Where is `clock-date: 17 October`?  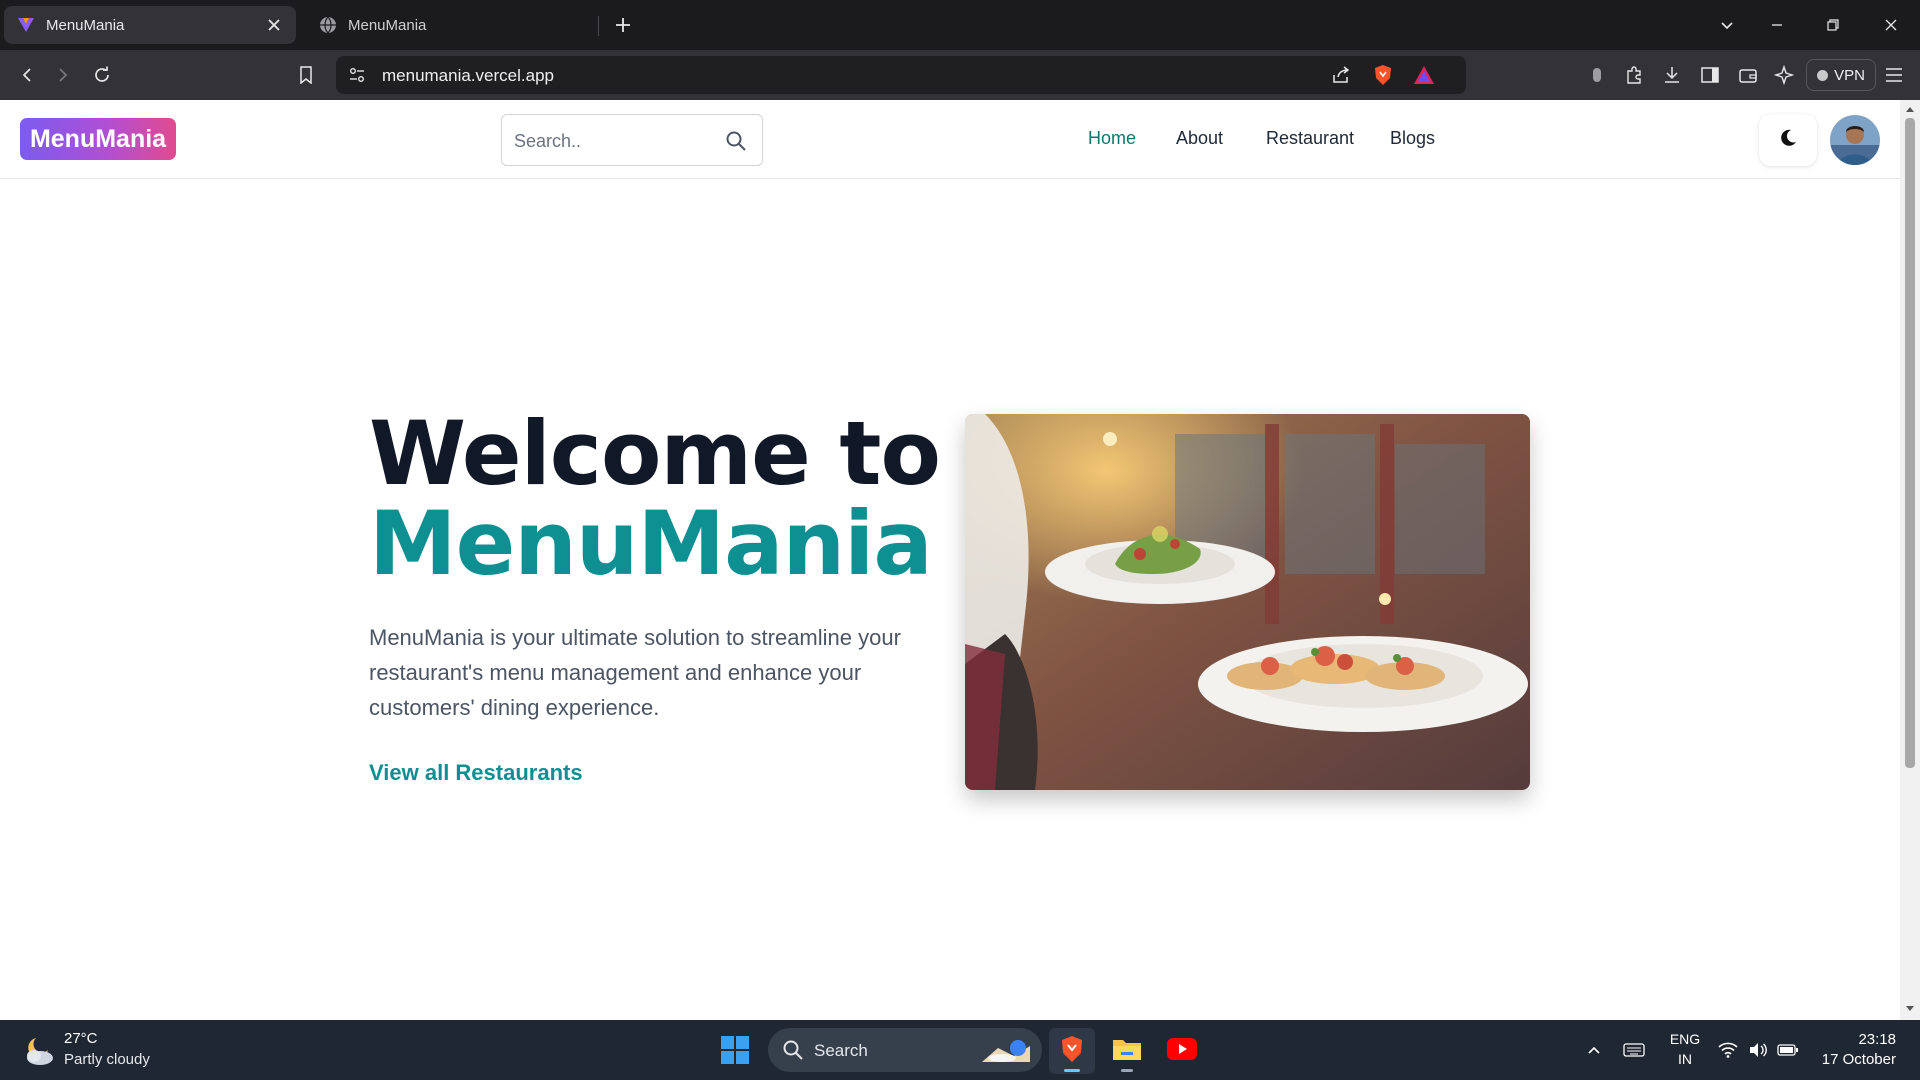
clock-date: 17 October is located at coordinates (1848, 1059).